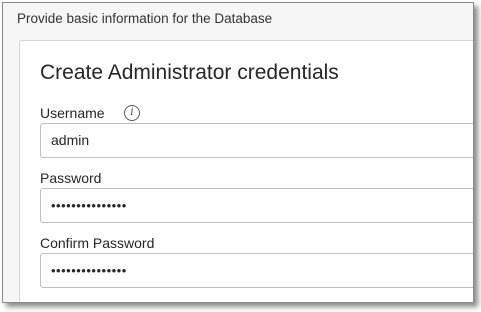  What do you see at coordinates (132, 113) in the screenshot?
I see `info-icon: i` at bounding box center [132, 113].